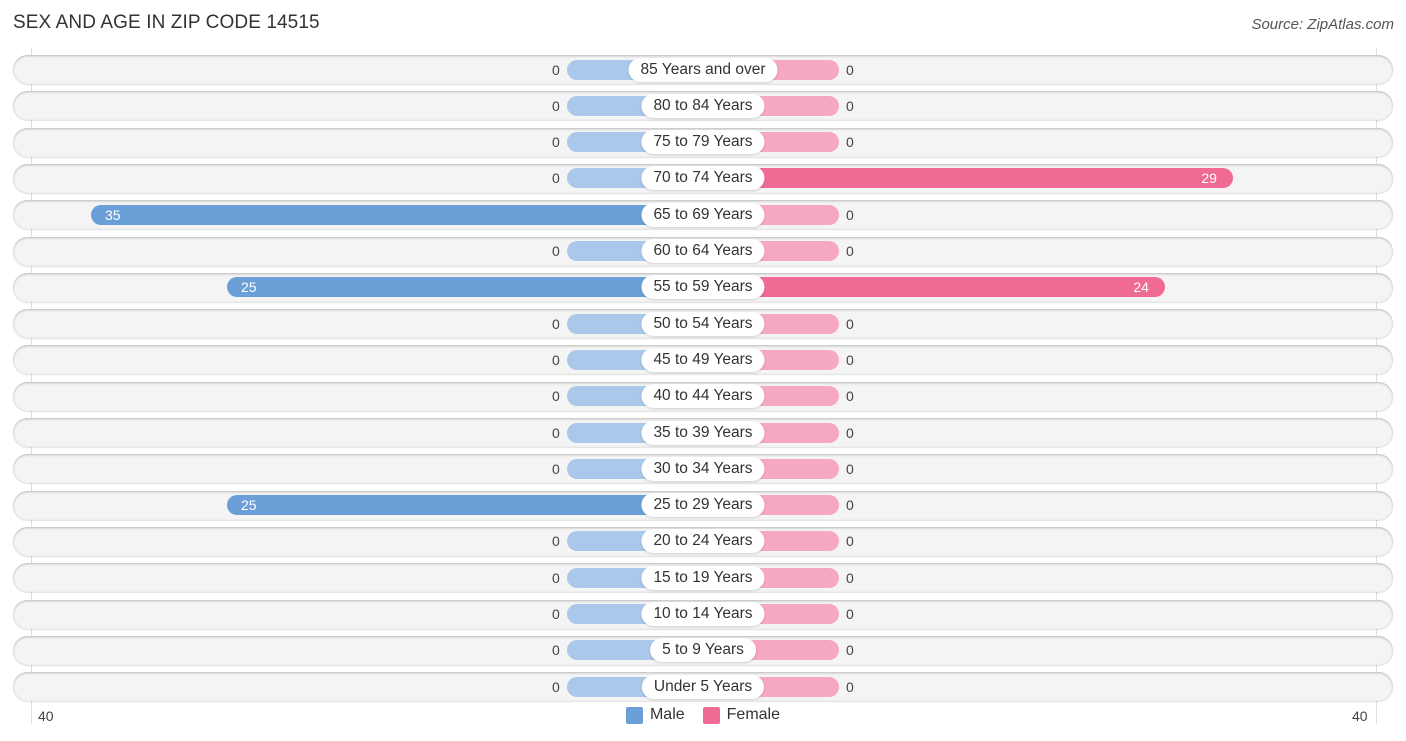 The image size is (1406, 741). Describe the element at coordinates (703, 178) in the screenshot. I see `category-label: 70 to 74 Years` at that location.